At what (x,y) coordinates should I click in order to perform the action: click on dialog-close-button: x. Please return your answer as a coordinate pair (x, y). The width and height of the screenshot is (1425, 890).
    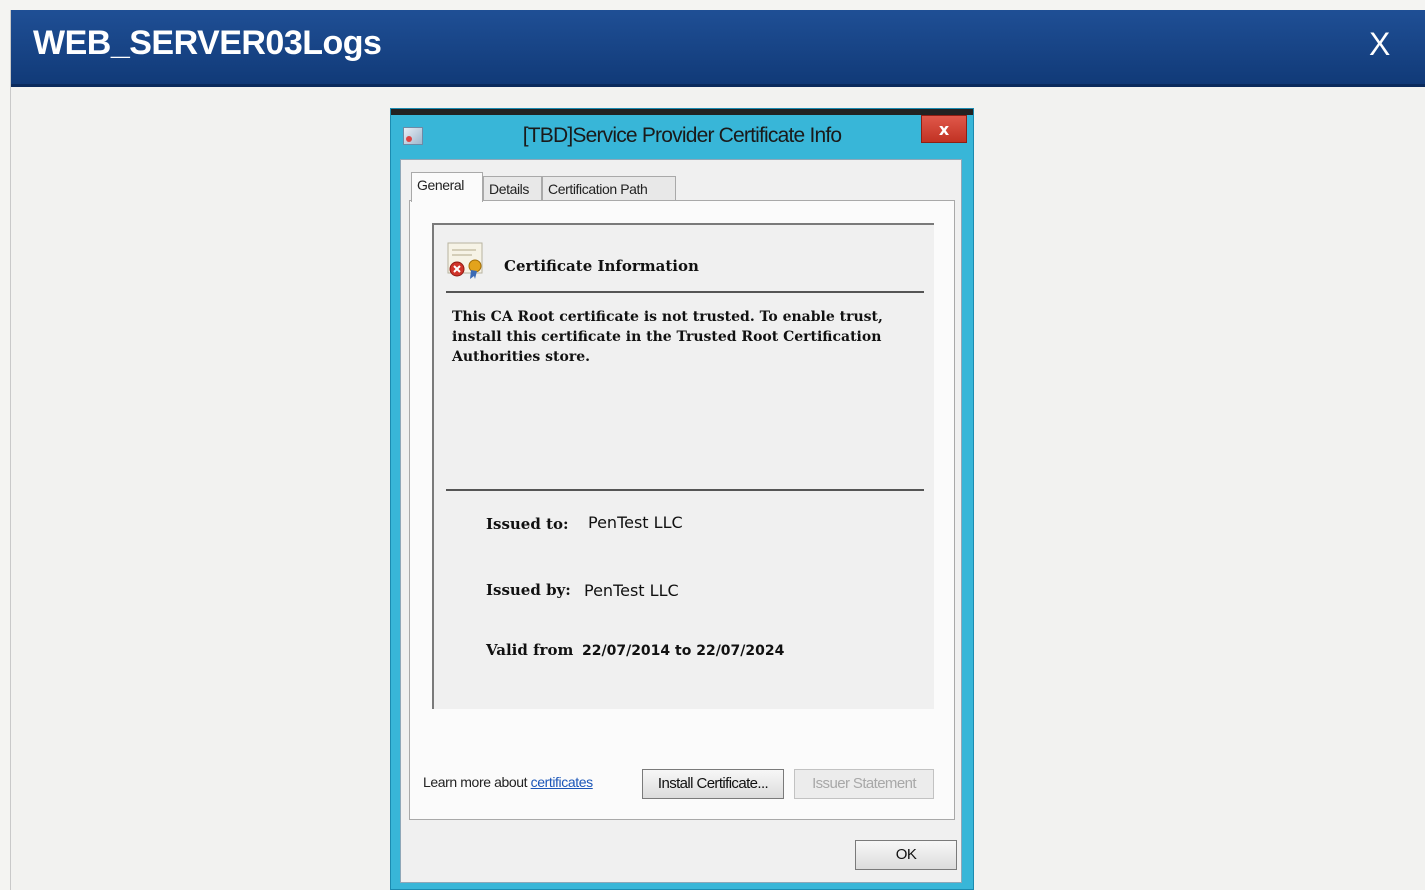
    Looking at the image, I should click on (944, 129).